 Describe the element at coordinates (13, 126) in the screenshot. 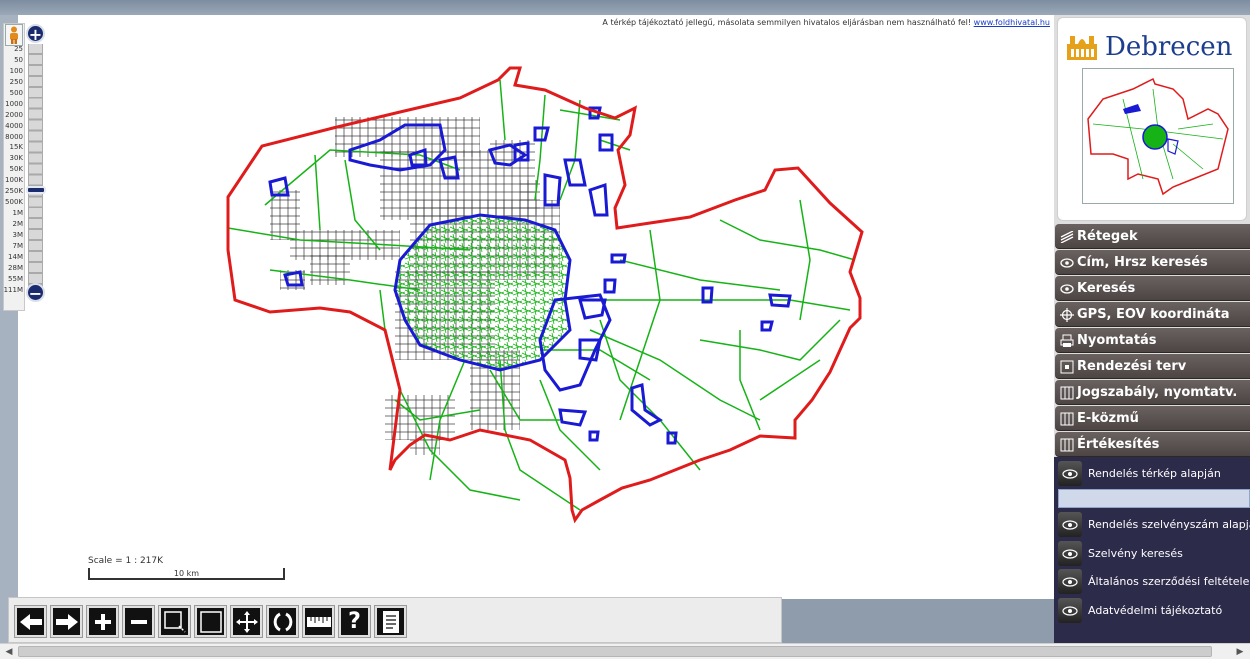

I see `zoom-level-label: 4000` at that location.